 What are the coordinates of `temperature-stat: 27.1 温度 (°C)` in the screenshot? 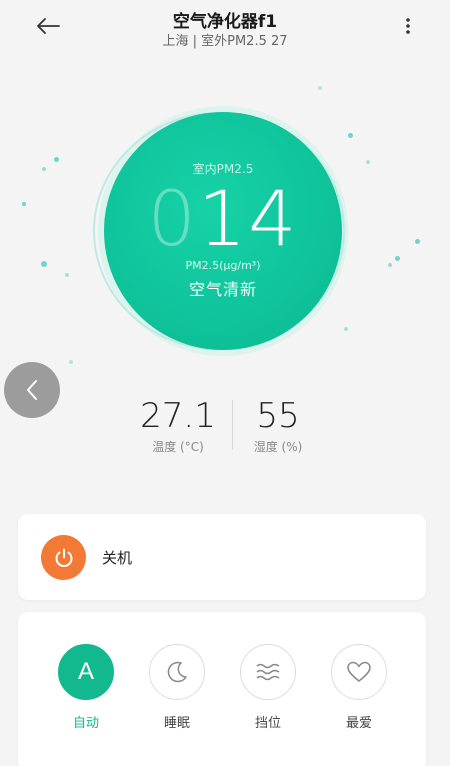 It's located at (178, 425).